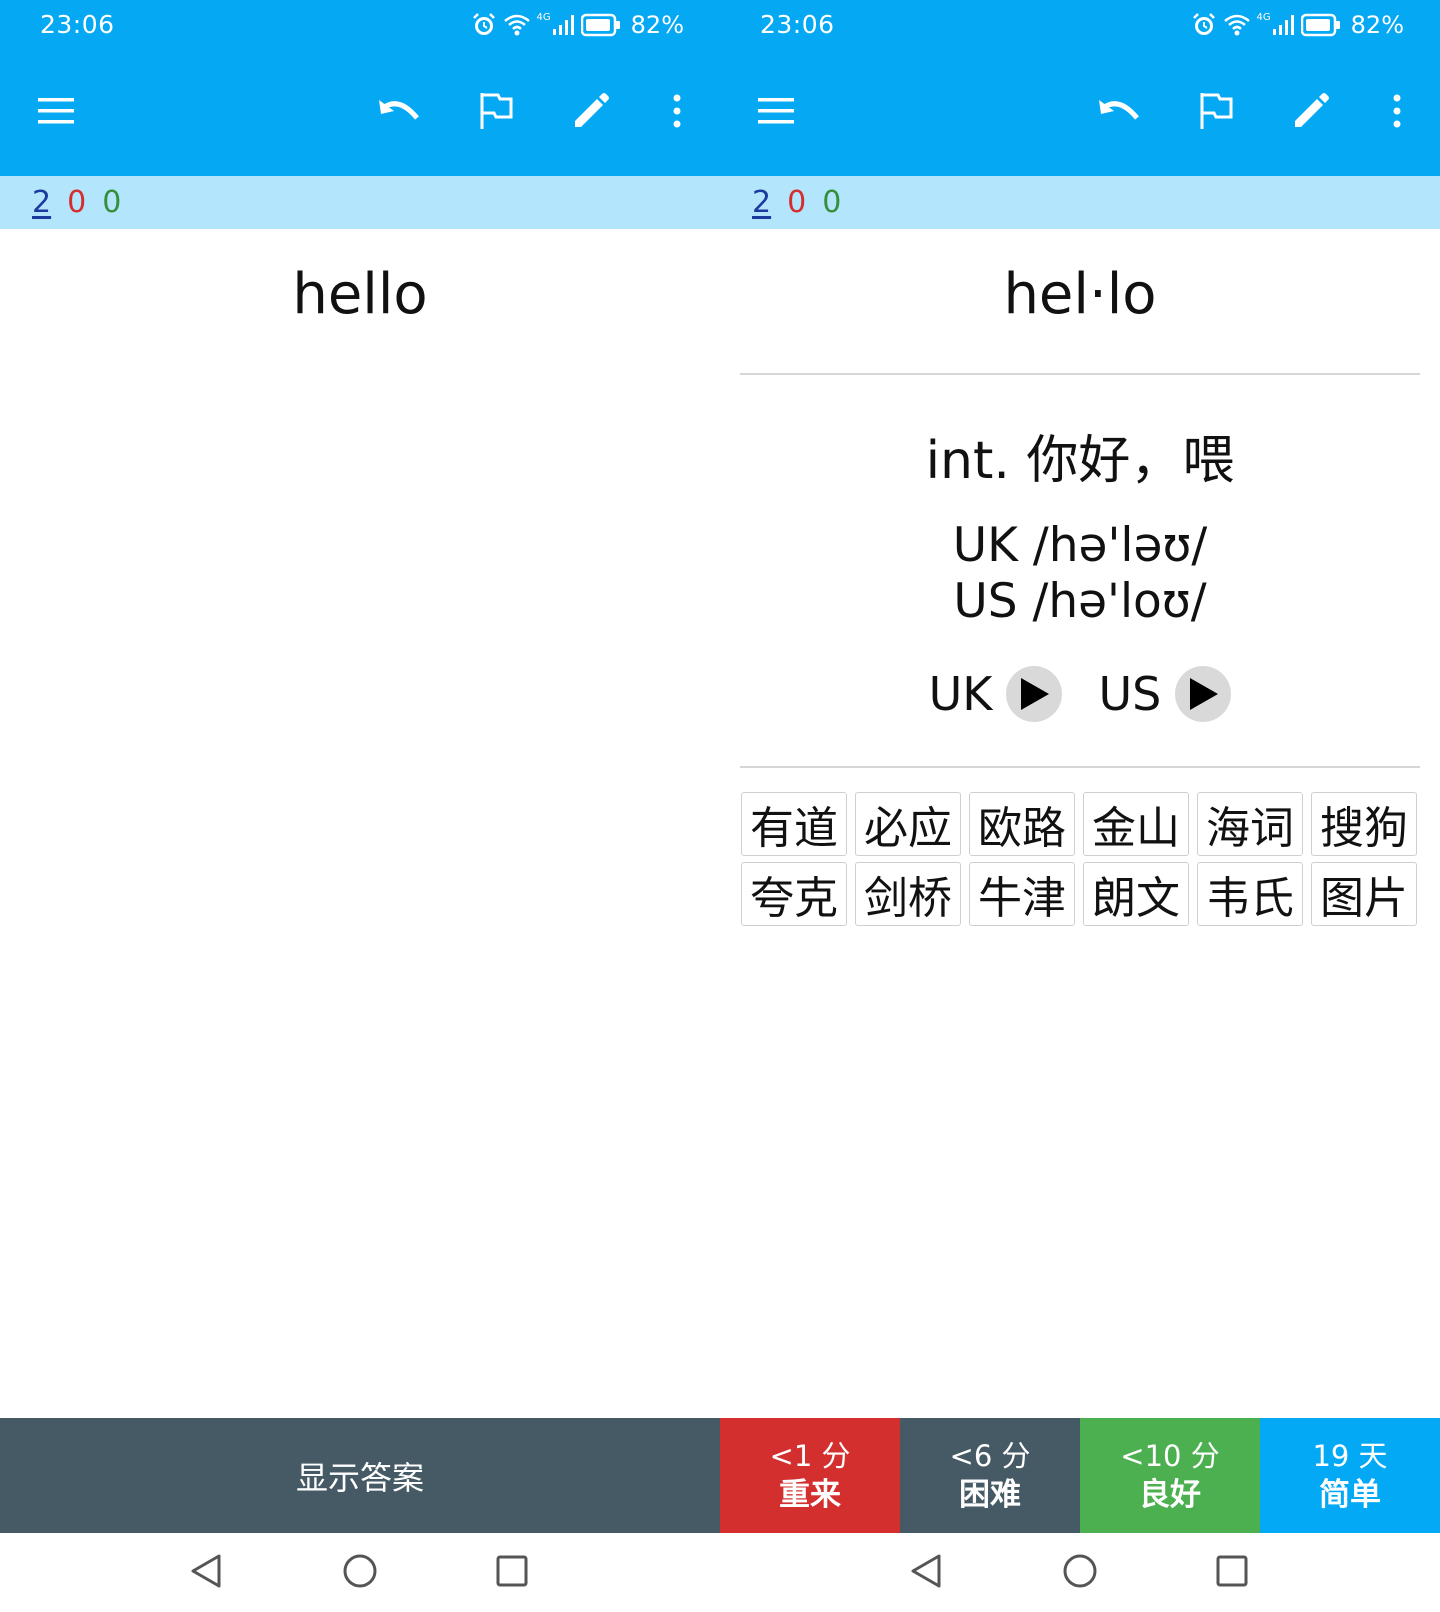 The width and height of the screenshot is (1440, 1612). Describe the element at coordinates (1080, 461) in the screenshot. I see `word-meaning: int. 你好，喂` at that location.